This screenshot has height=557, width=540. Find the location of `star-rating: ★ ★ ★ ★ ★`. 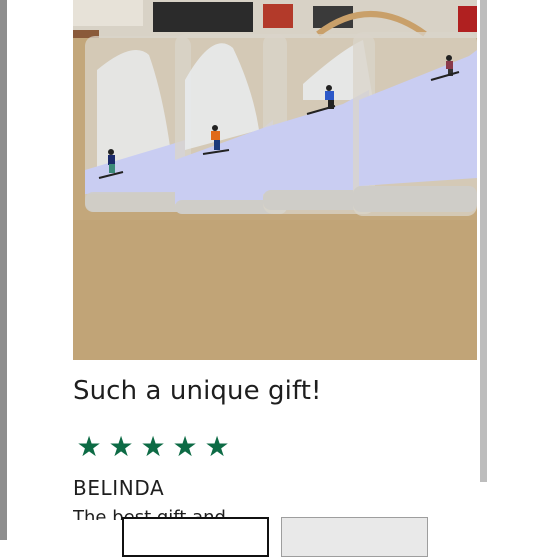

star-rating: ★ ★ ★ ★ ★ is located at coordinates (153, 447).